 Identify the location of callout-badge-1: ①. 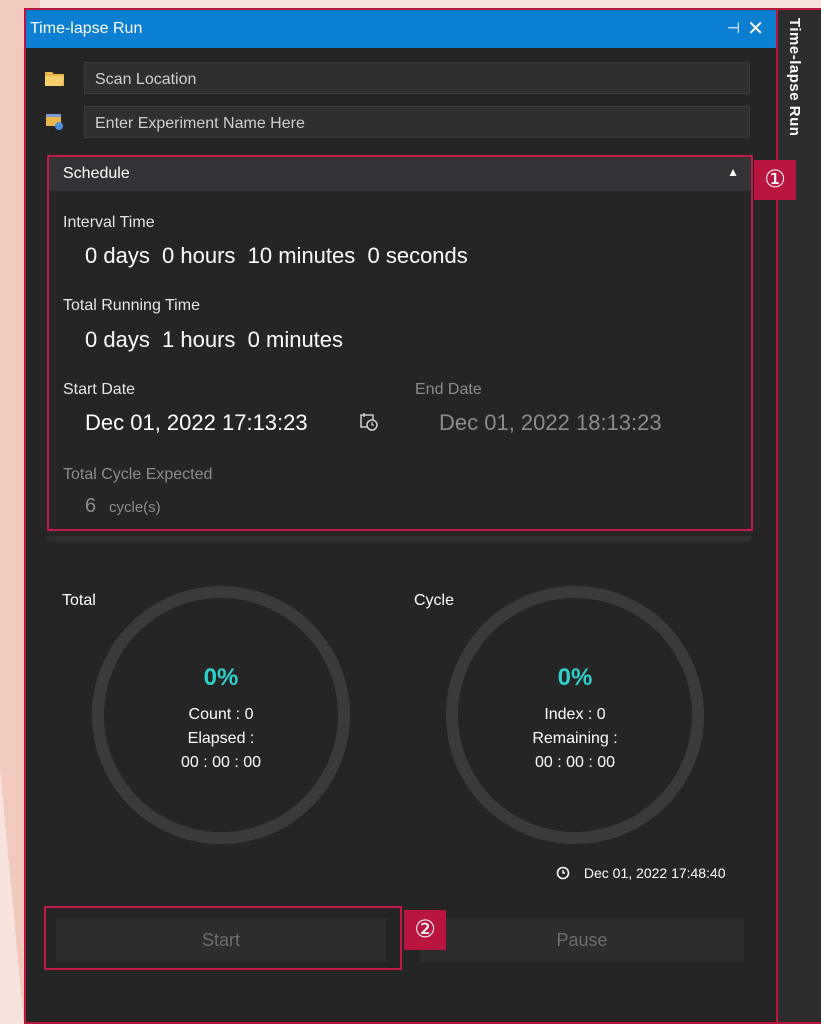
(775, 180).